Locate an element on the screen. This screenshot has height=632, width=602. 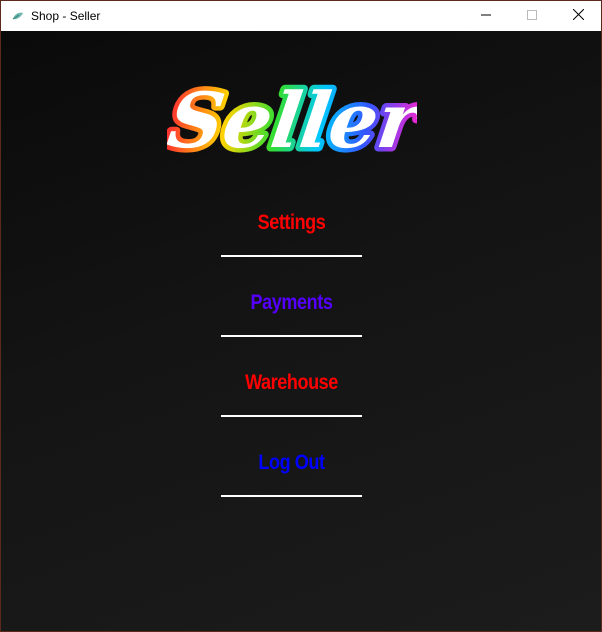
logo-text: Seller is located at coordinates (292, 120).